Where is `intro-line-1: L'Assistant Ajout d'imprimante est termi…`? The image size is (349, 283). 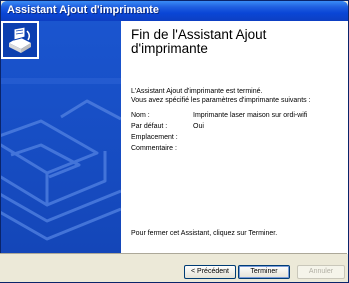 intro-line-1: L'Assistant Ajout d'imprimante est termi… is located at coordinates (197, 91).